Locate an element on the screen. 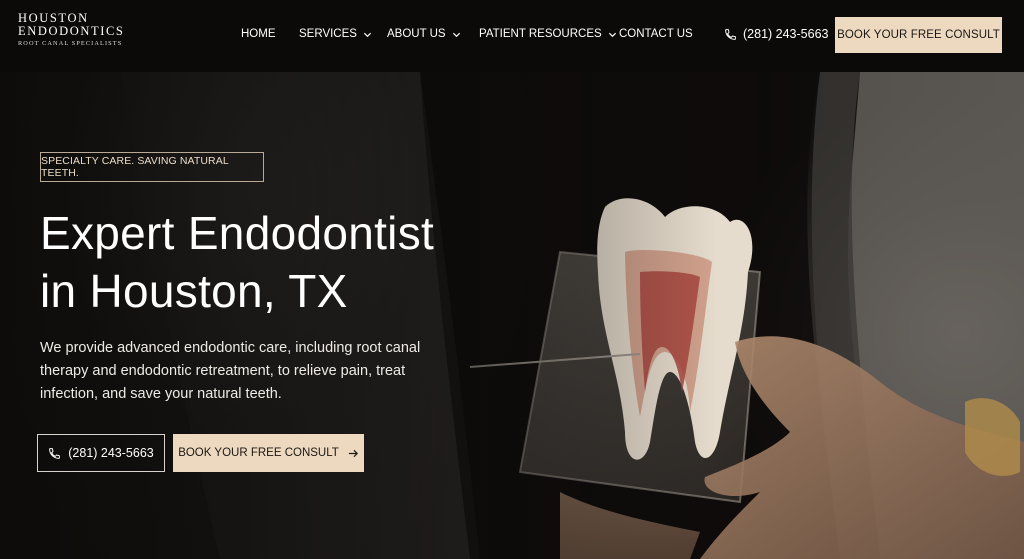 The height and width of the screenshot is (559, 1024). header-phone-link: (281) 243-5663 is located at coordinates (776, 34).